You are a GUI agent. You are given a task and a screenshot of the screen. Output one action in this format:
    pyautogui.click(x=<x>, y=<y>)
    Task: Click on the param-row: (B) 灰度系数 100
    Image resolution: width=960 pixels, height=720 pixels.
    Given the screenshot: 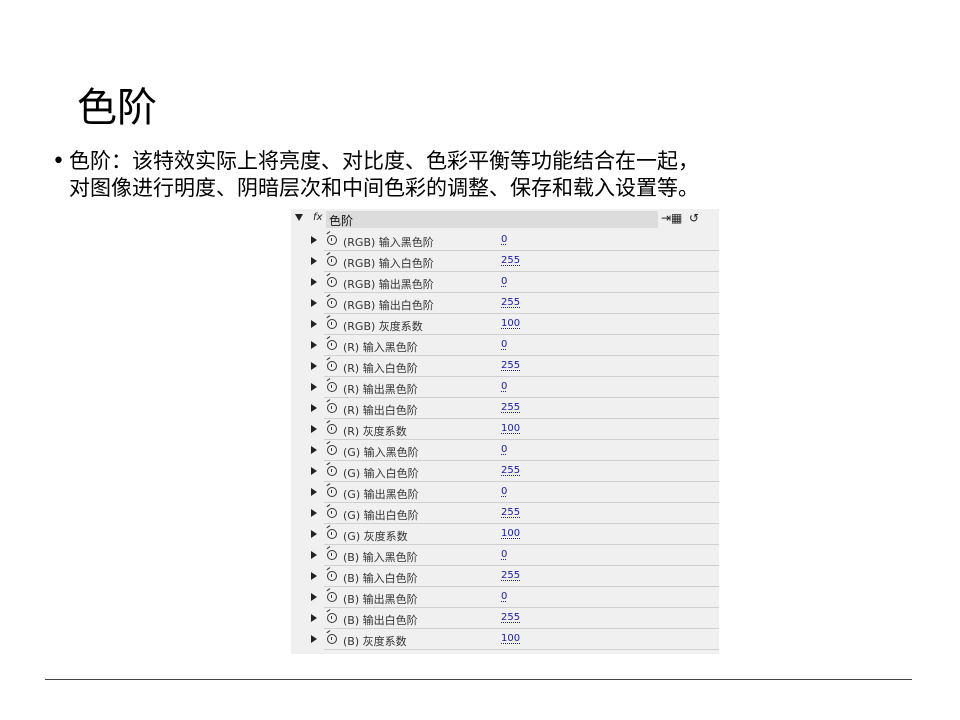 What is the action you would take?
    pyautogui.click(x=505, y=639)
    